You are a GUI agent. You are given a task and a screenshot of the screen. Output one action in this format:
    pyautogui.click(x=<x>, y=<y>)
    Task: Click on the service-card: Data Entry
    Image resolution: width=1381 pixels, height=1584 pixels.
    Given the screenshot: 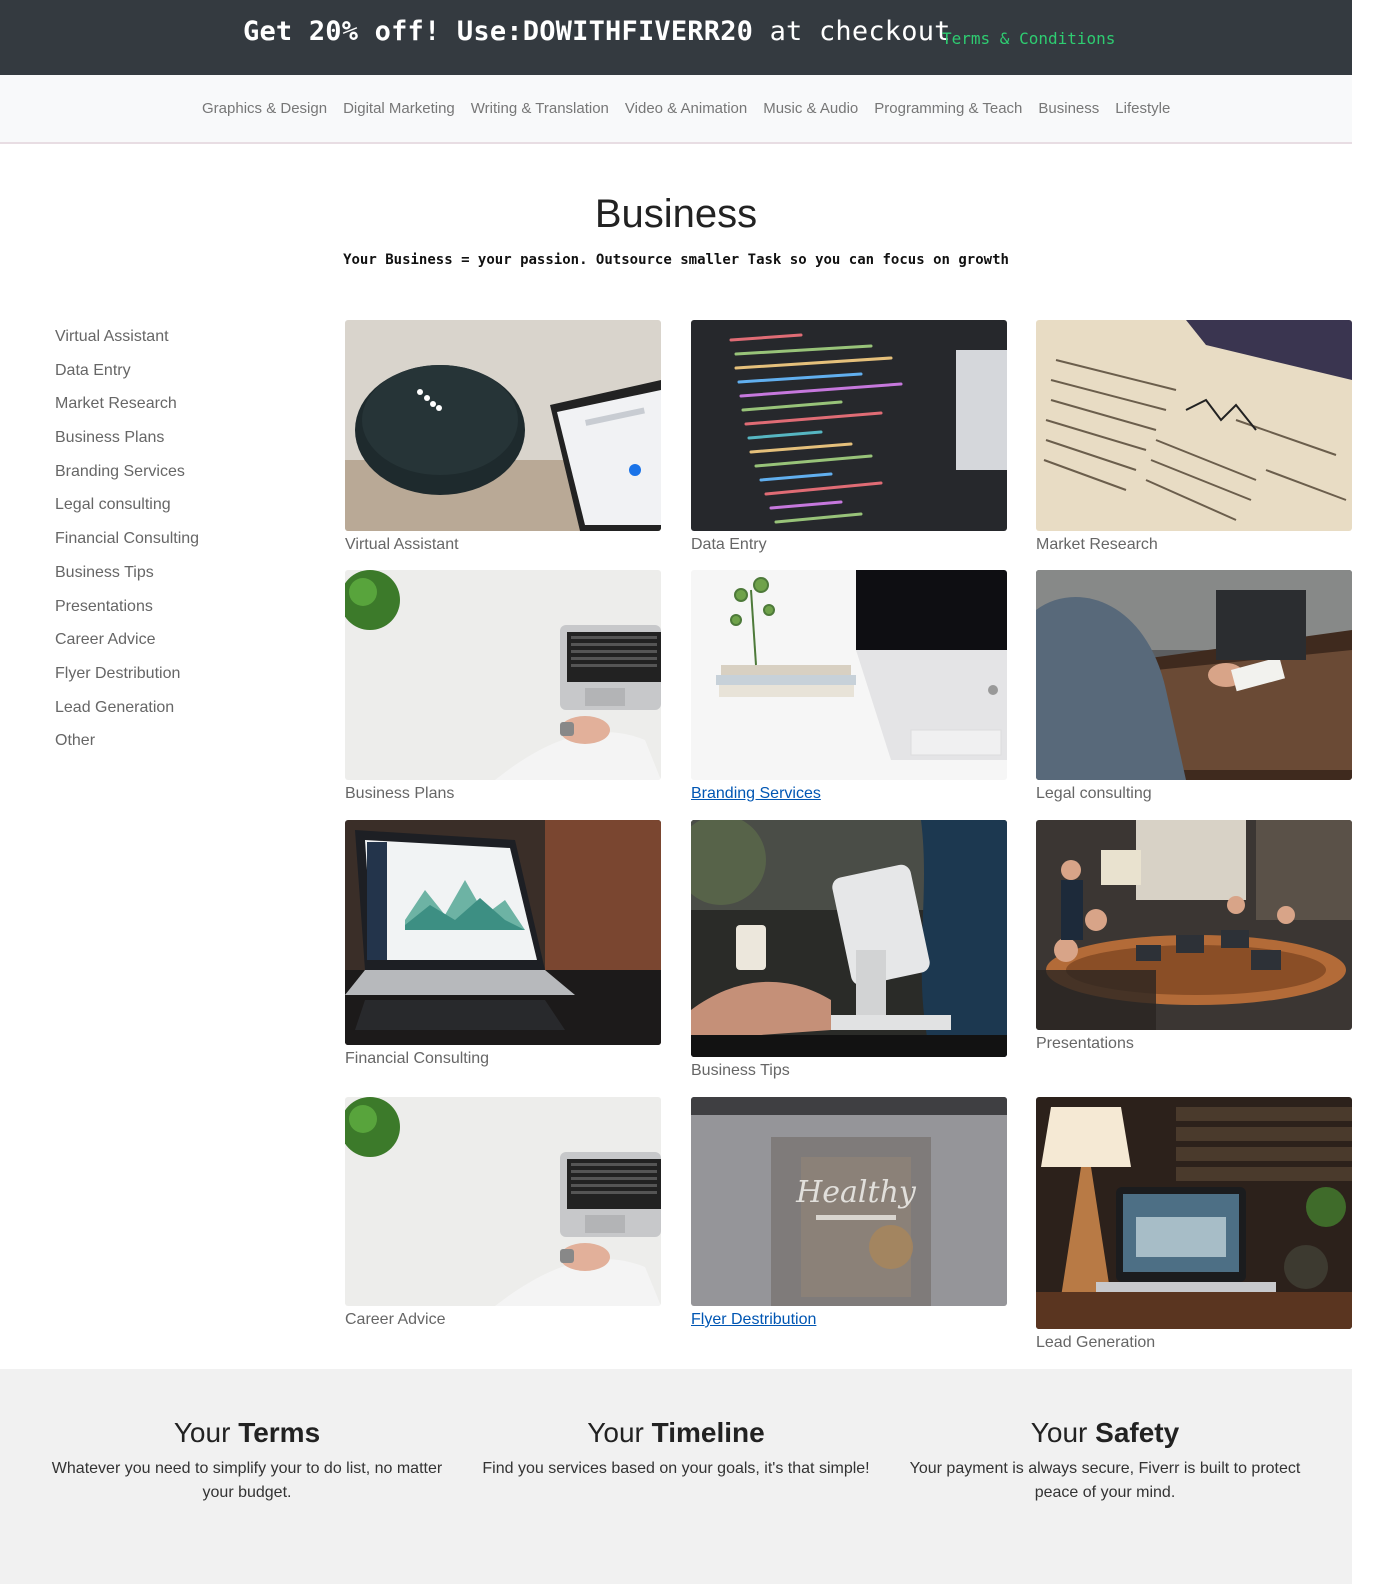 What is the action you would take?
    pyautogui.click(x=849, y=437)
    